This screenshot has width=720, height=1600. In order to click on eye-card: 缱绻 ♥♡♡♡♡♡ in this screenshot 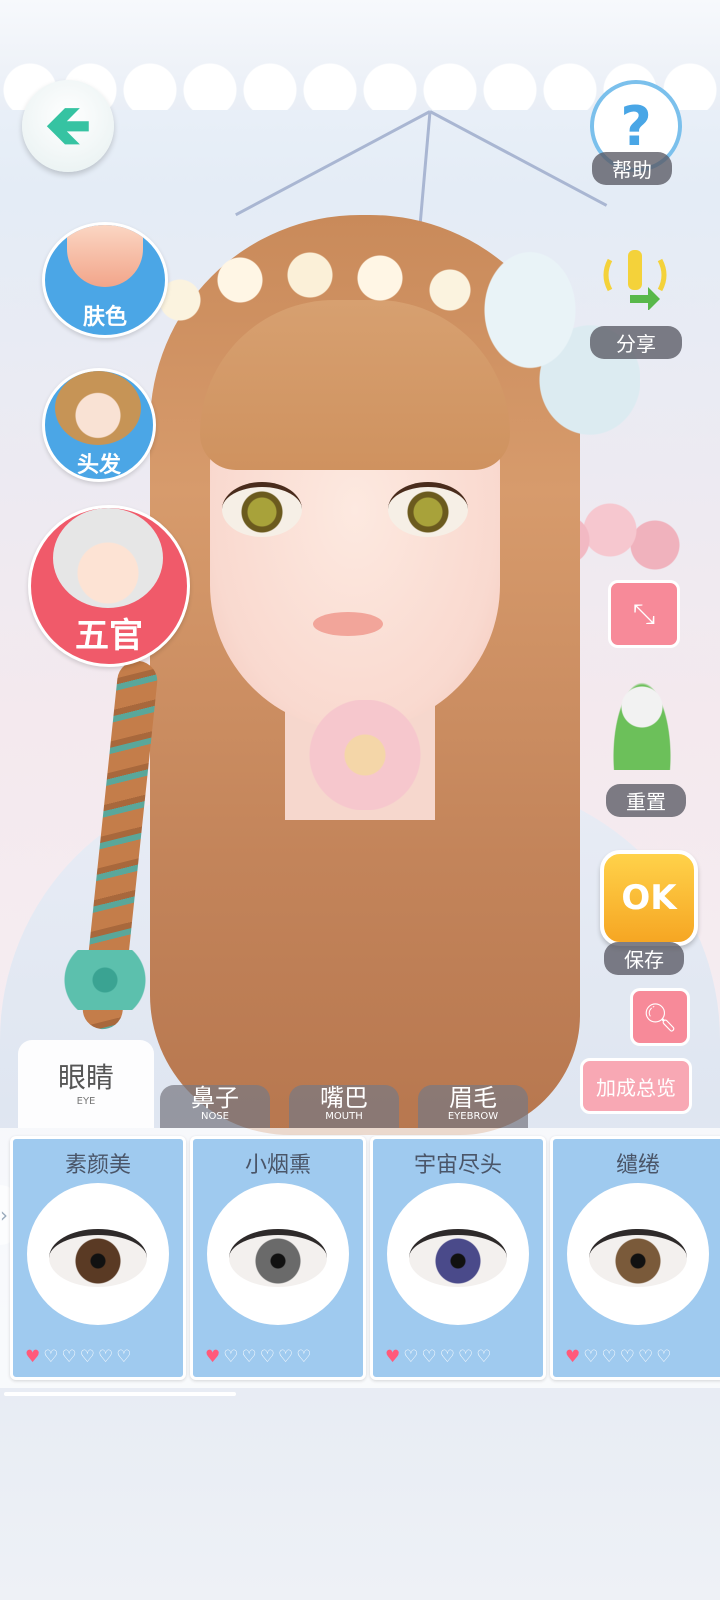, I will do `click(635, 1258)`.